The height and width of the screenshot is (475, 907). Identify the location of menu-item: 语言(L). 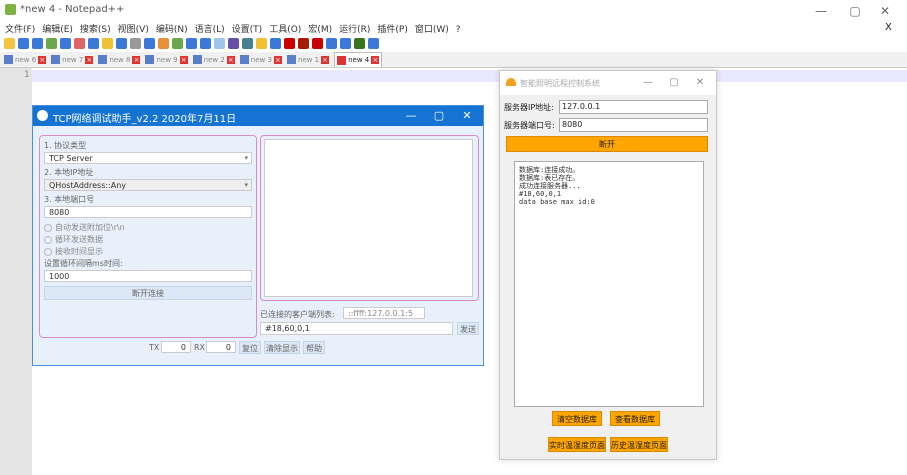
(210, 30).